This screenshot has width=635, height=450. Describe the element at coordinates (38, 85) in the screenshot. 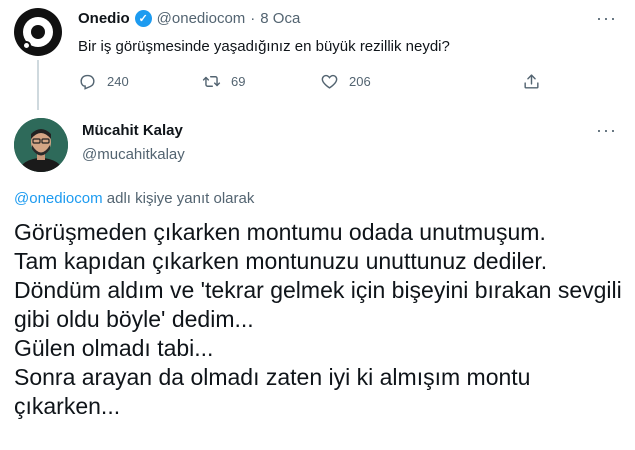

I see `thread-line` at that location.